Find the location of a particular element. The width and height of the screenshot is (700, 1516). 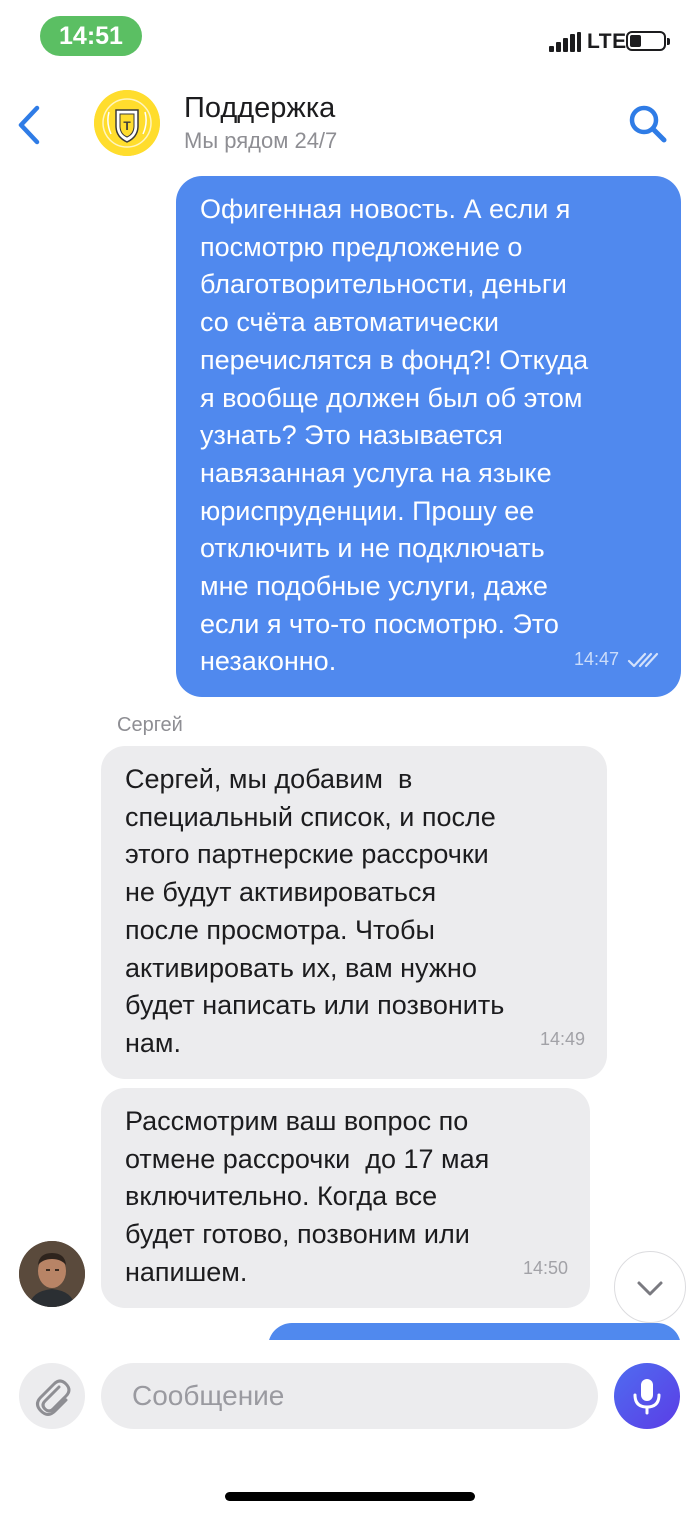

shield-logo-icon: Т is located at coordinates (127, 123).